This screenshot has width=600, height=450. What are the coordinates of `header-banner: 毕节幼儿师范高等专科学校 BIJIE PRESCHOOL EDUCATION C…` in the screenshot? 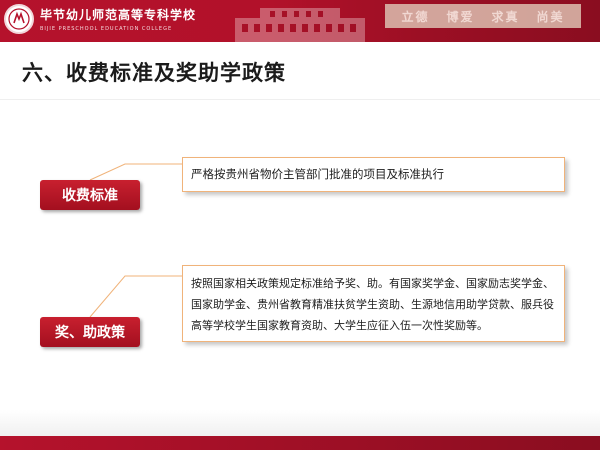 It's located at (300, 21).